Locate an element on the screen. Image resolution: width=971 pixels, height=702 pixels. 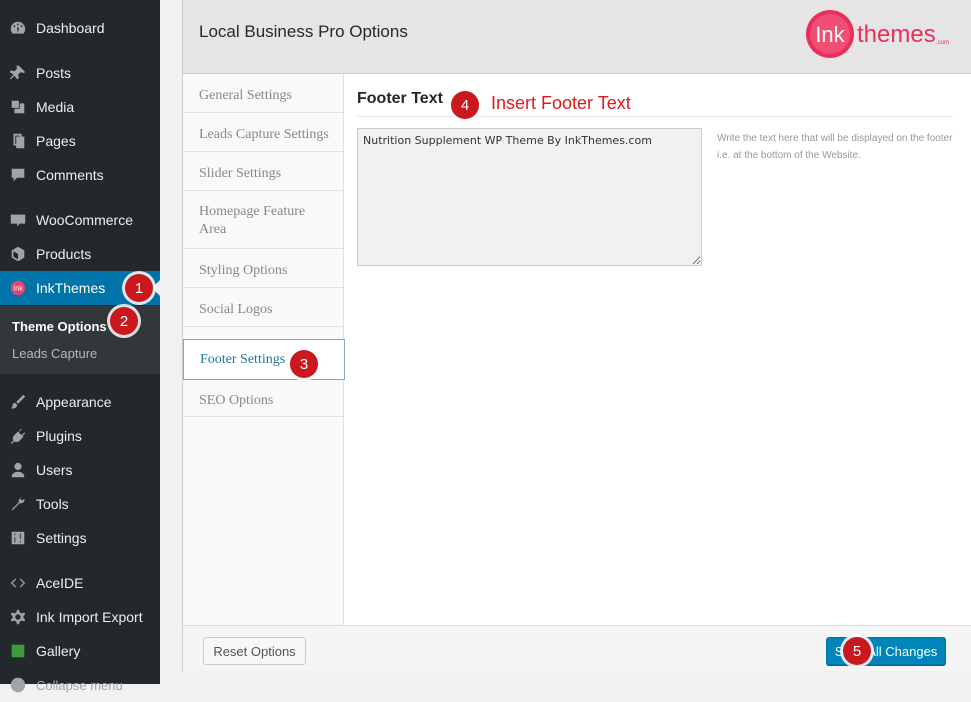
sidebar-item-label: Comments is located at coordinates (70, 175).